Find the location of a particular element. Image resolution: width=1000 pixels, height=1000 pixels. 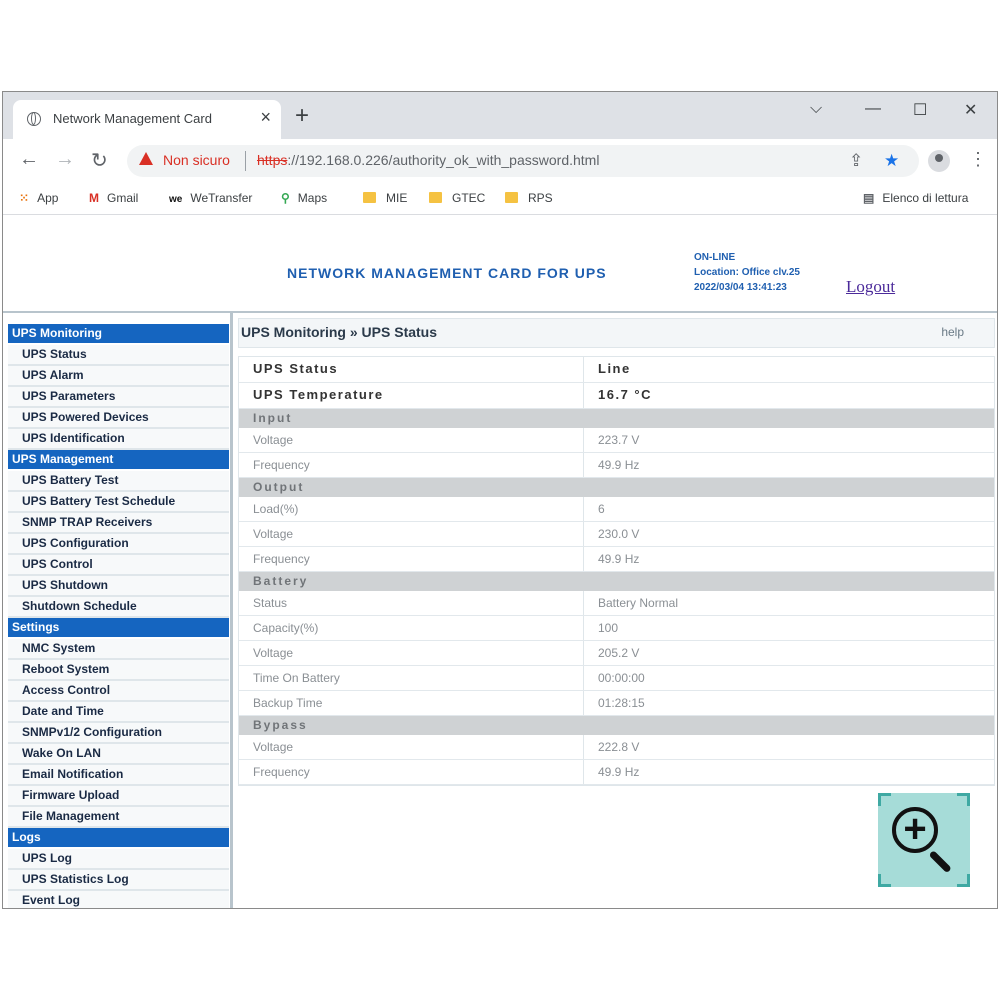

datetime-text: 2022/03/04 13:41:23 is located at coordinates (740, 287).